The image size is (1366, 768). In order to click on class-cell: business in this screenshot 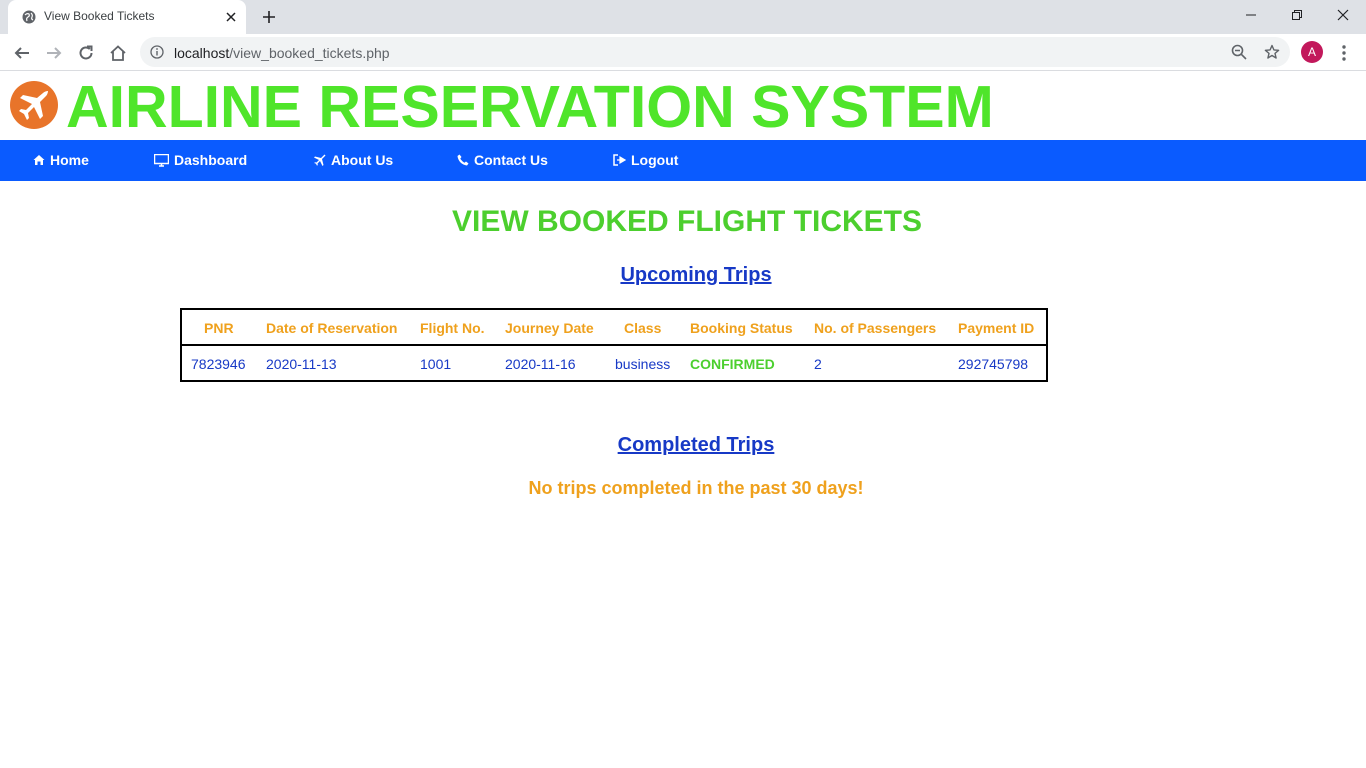, I will do `click(643, 364)`.